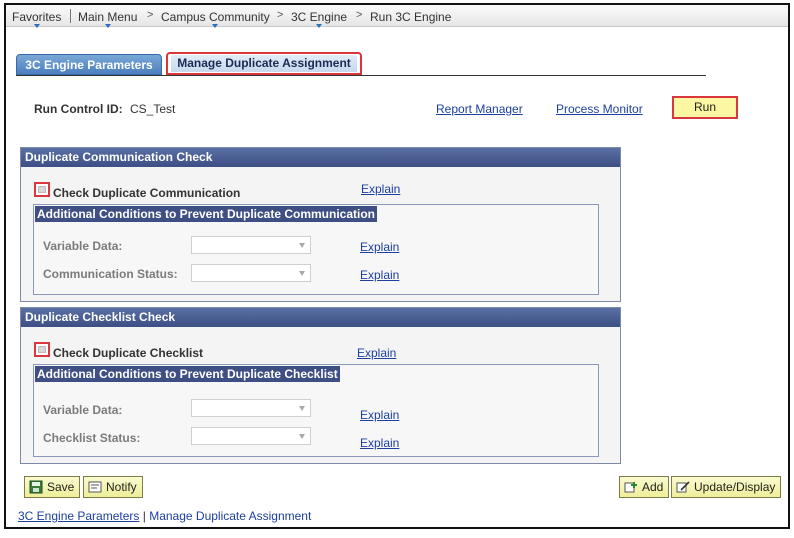 Image resolution: width=794 pixels, height=538 pixels. I want to click on report-manager-link: Report Manager, so click(479, 109).